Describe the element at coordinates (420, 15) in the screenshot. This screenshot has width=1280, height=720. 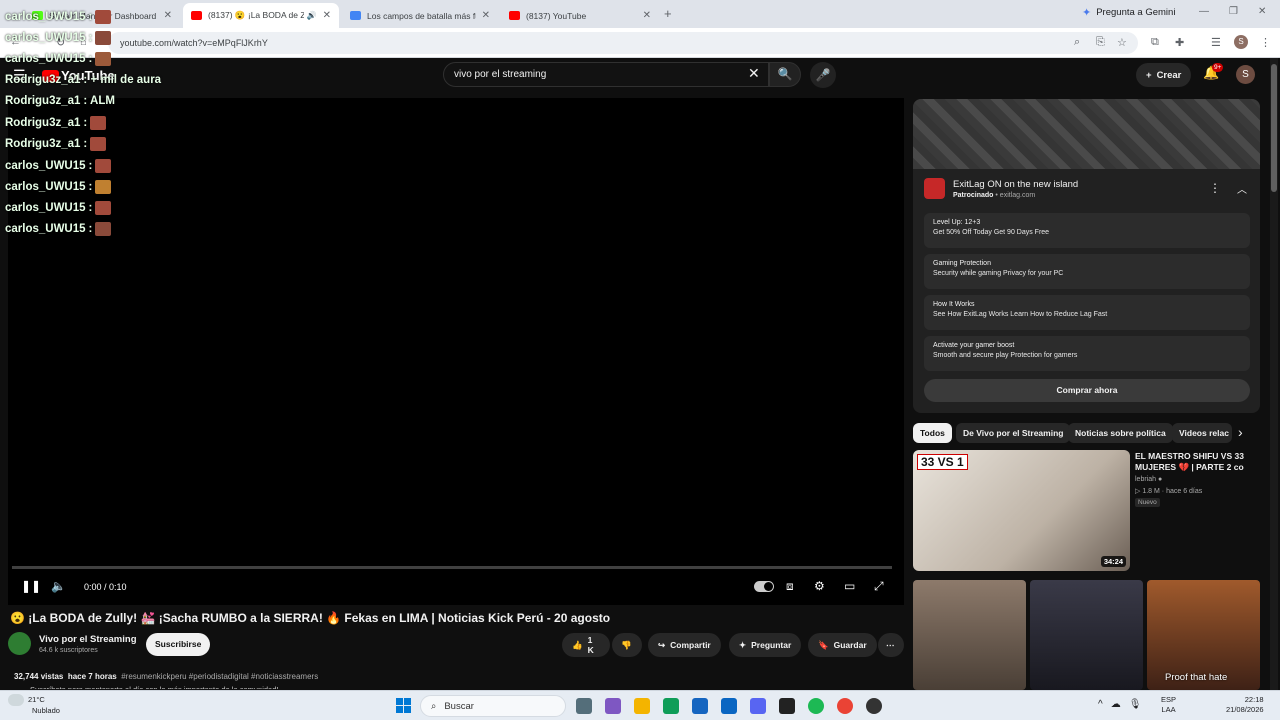
I see `tab-battlefields: Los campos de batalla más fue ✕` at that location.